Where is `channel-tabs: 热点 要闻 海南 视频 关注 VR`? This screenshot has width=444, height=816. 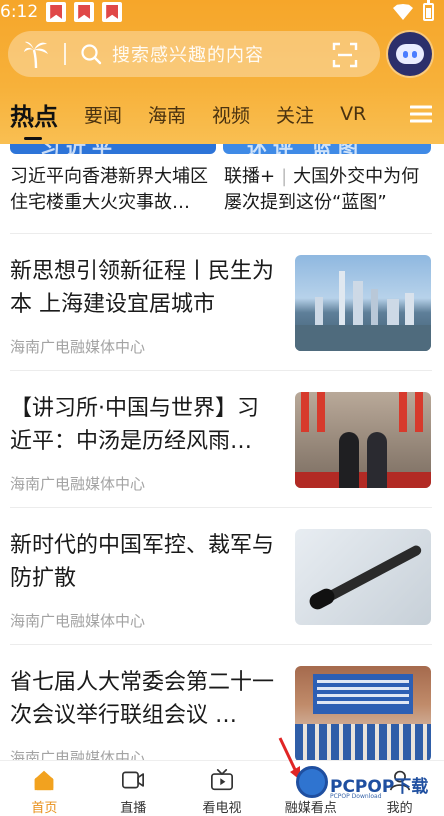 channel-tabs: 热点 要闻 海南 视频 关注 VR is located at coordinates (222, 116).